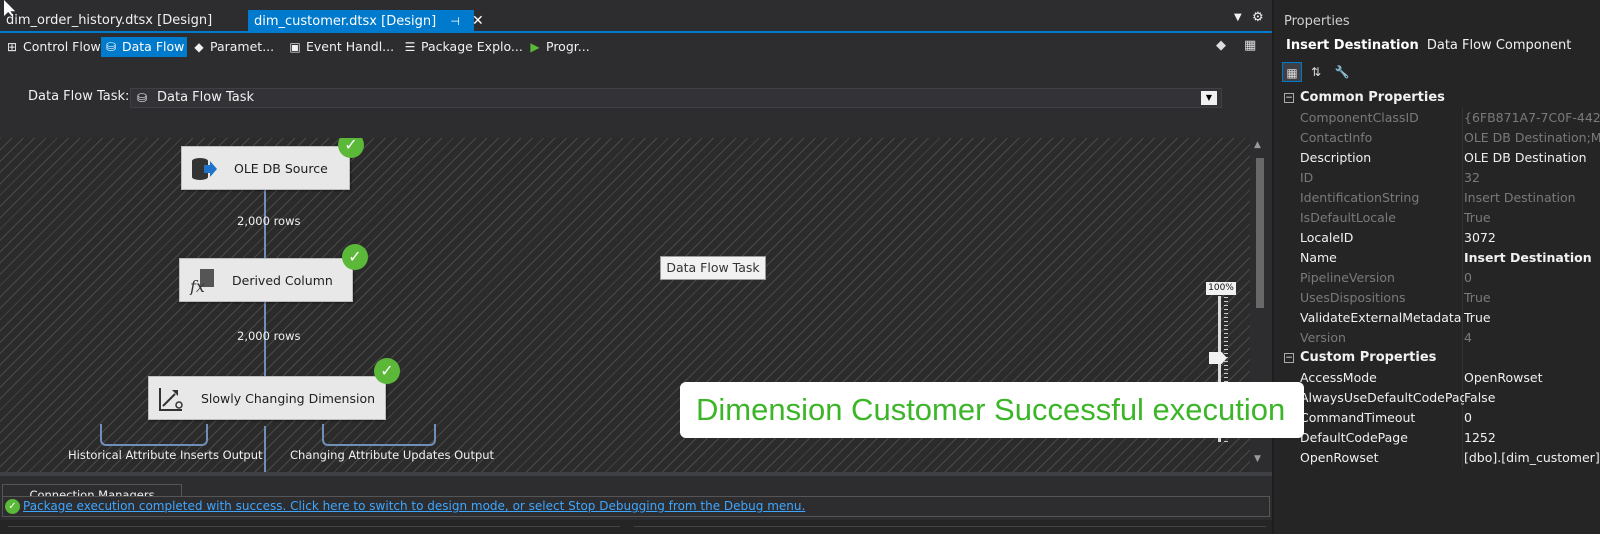 The width and height of the screenshot is (1600, 534). Describe the element at coordinates (1437, 118) in the screenshot. I see `property-row: ComponentClassID {6FB871A7-7C0F-4421` at that location.